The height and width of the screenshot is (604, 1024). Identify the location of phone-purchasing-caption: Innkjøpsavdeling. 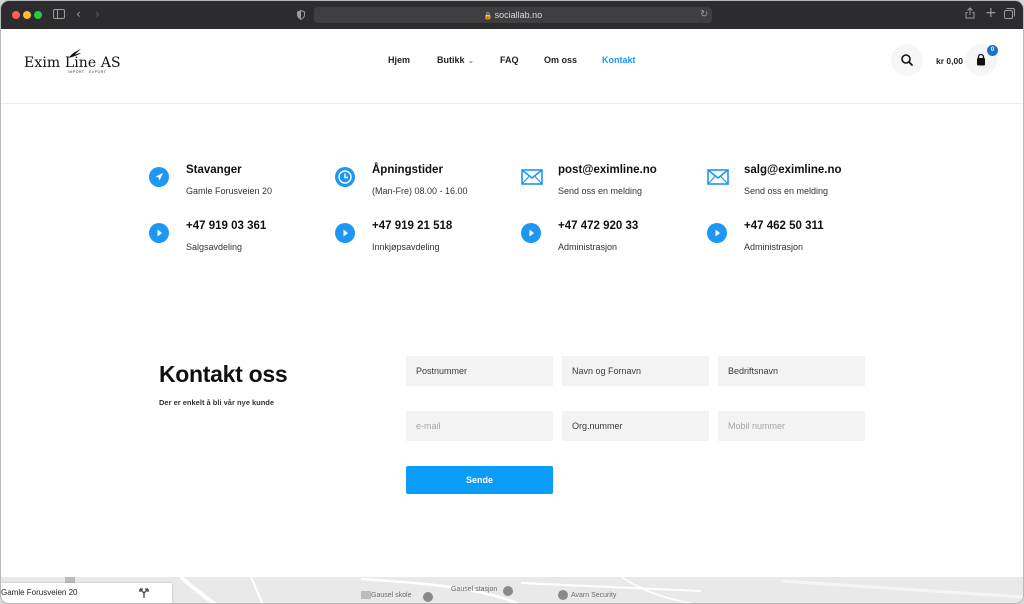
(406, 247).